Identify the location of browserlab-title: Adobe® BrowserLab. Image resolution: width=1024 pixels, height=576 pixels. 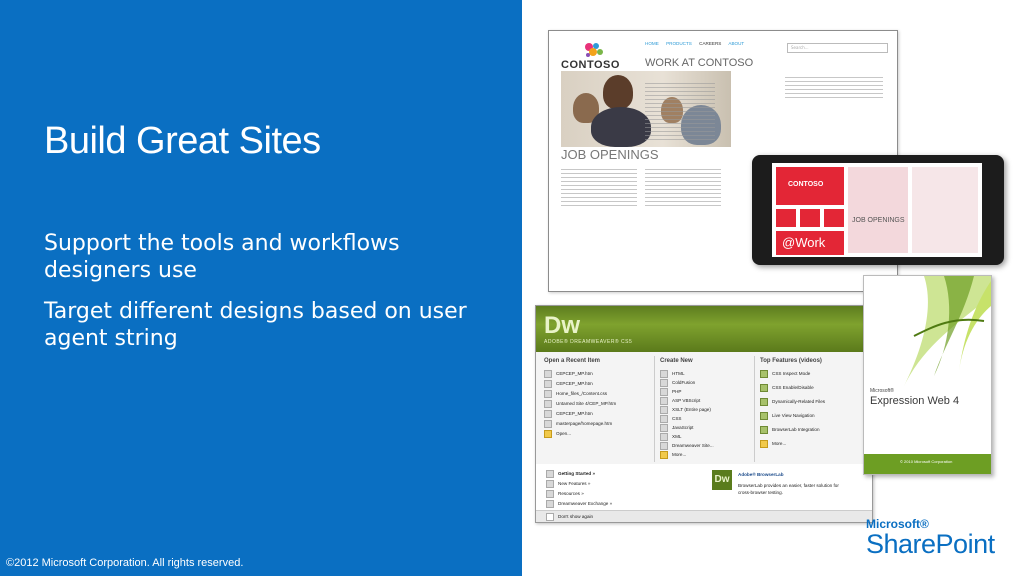
(761, 474).